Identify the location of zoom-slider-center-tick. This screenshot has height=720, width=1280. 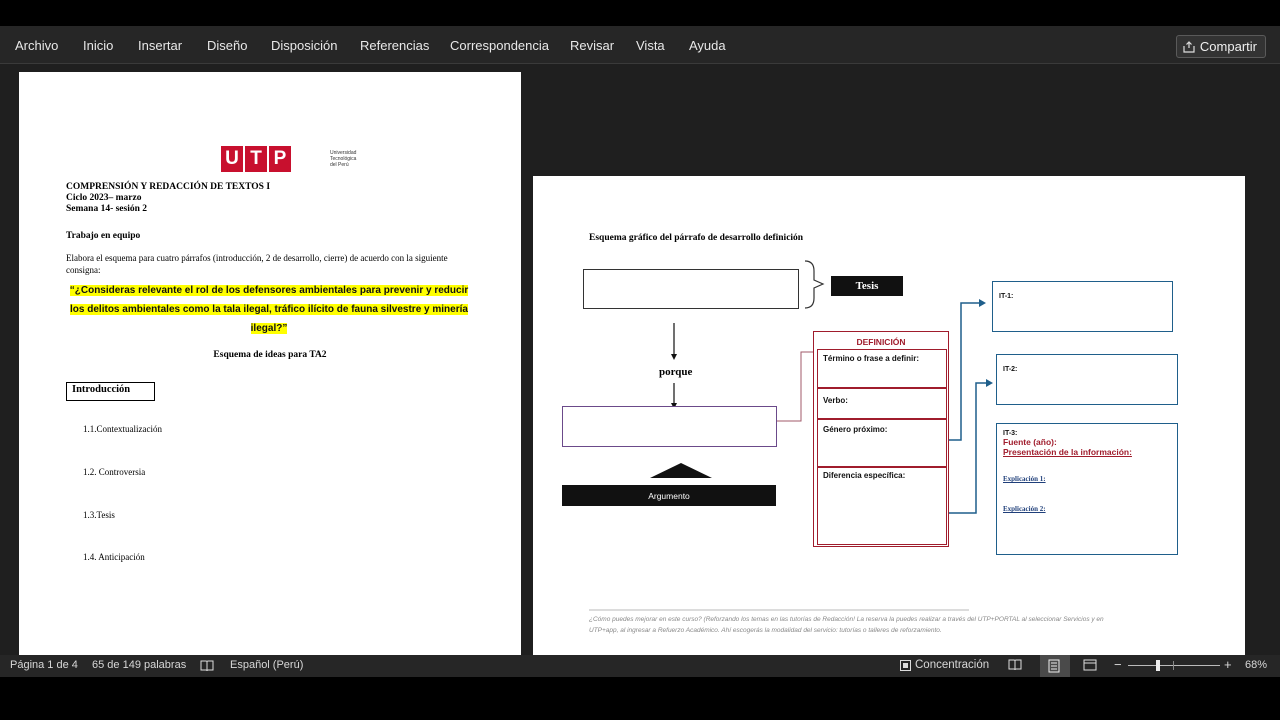
(1173, 665).